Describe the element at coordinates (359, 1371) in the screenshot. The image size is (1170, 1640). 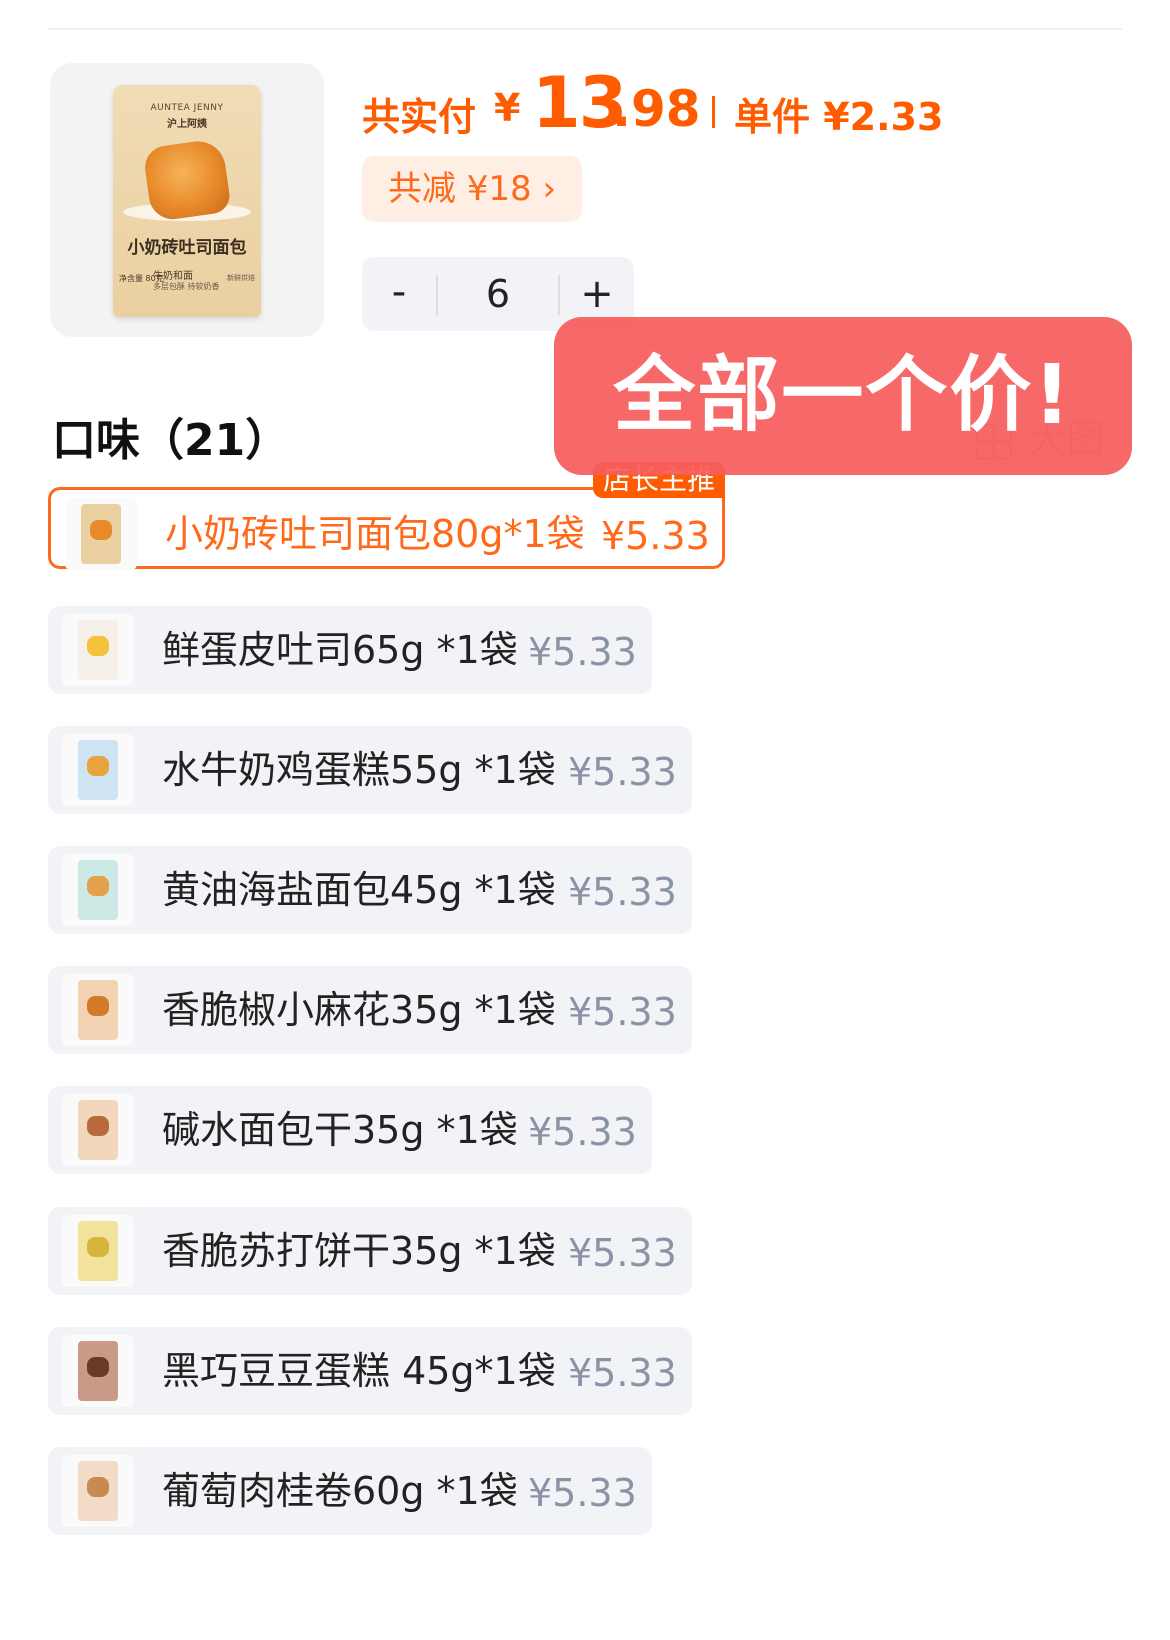
I see `flavor-option-label: 黑巧豆豆蛋糕 45g*1袋` at that location.